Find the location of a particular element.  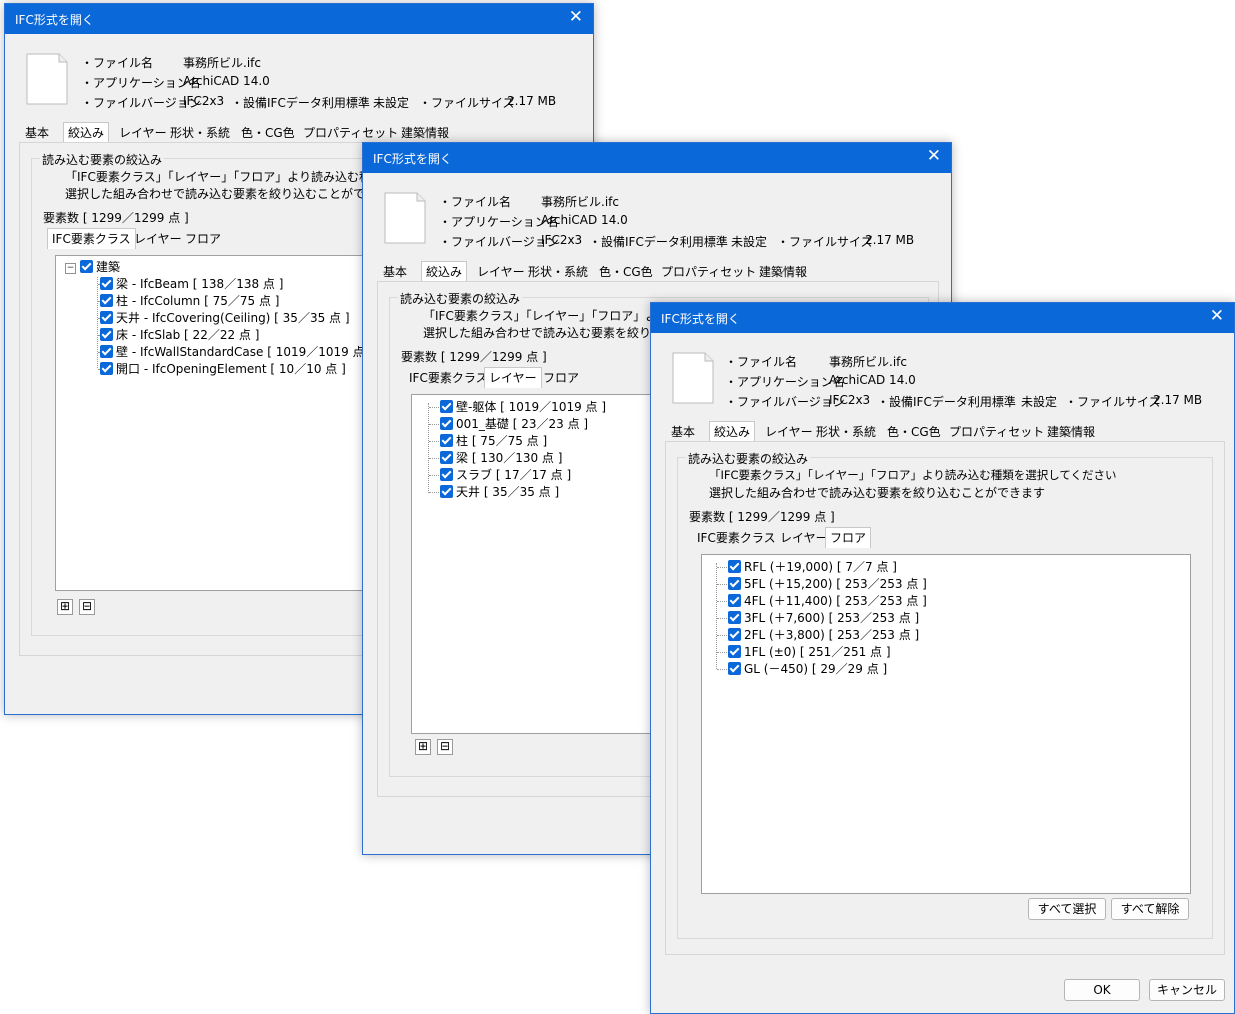

tree-item: 梁 - IfcBeam [ 138／138 点 ] is located at coordinates (191, 284).